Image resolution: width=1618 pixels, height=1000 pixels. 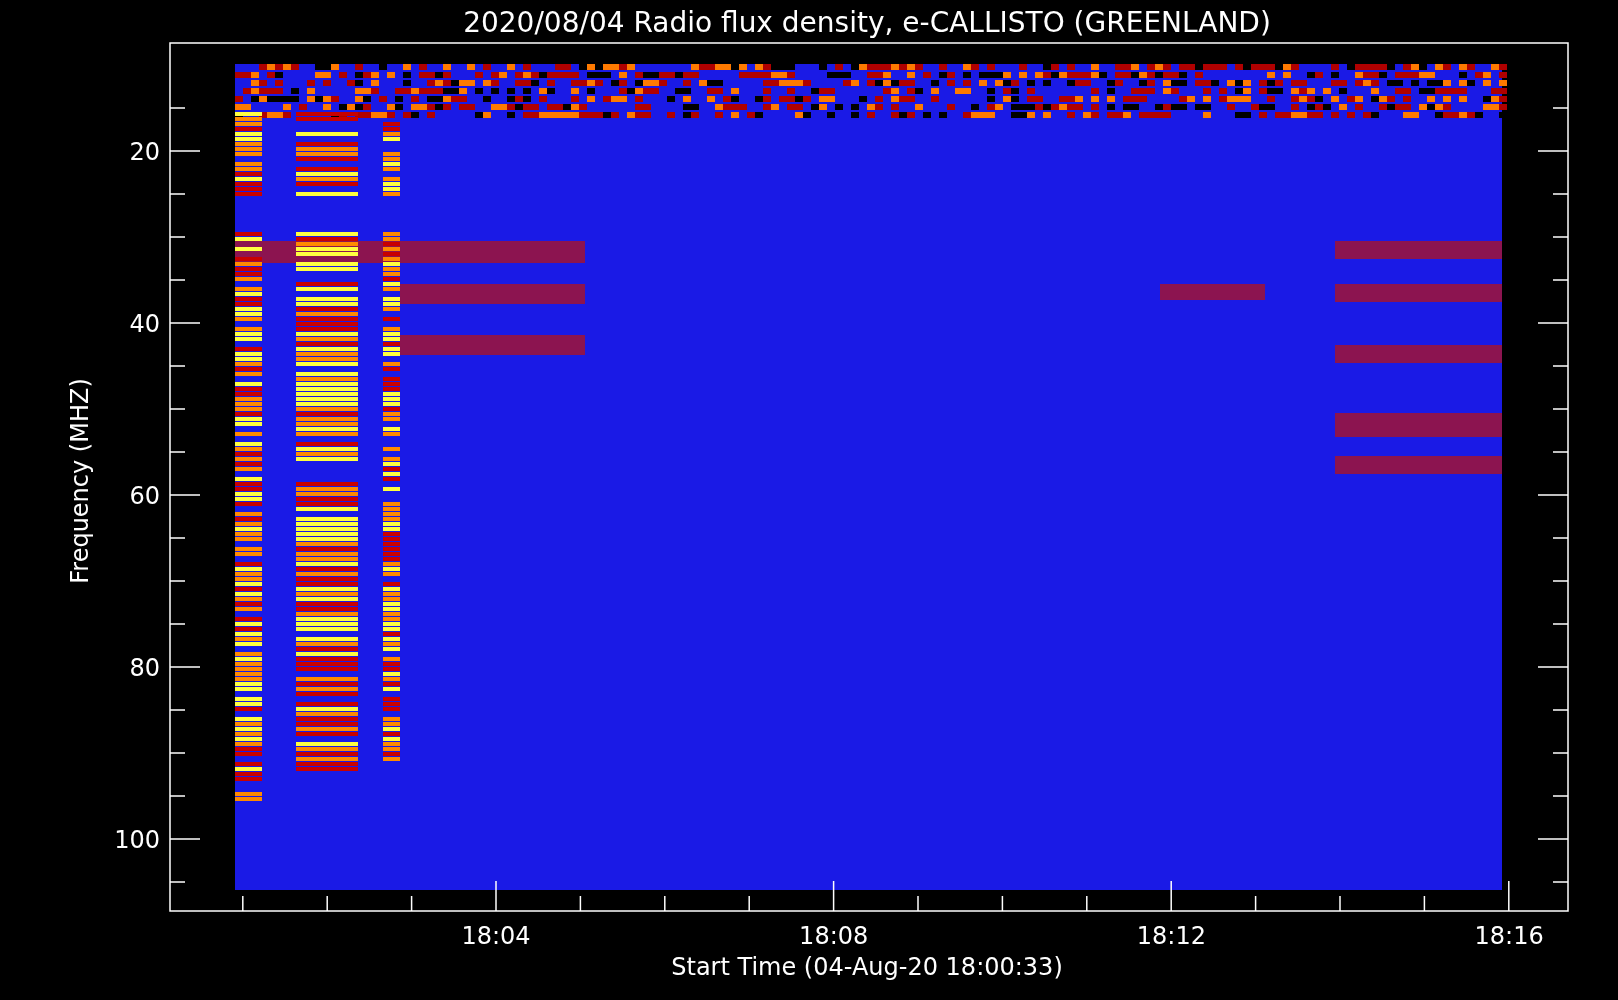 What do you see at coordinates (867, 22) in the screenshot?
I see `chart-title: 2020/08/04 Radio flux density, e-CALLISTO (GREENLAND)` at bounding box center [867, 22].